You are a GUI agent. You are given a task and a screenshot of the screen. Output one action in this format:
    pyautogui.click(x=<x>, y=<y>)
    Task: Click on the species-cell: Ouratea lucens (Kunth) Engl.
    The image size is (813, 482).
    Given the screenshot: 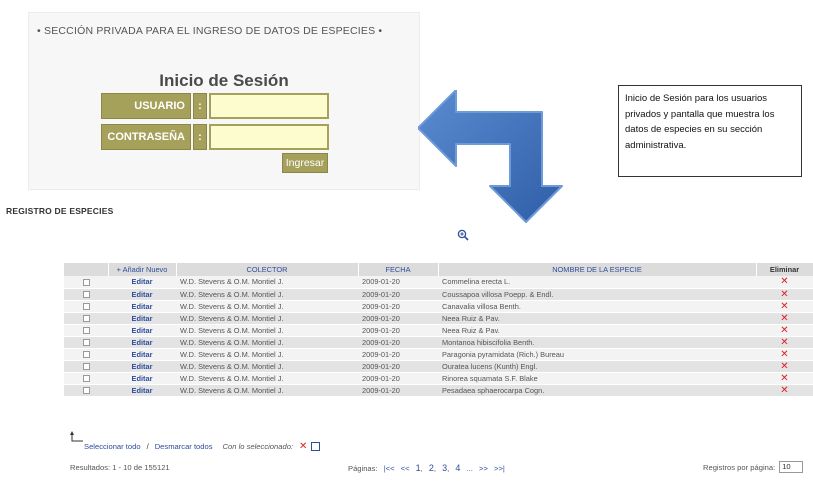 What is the action you would take?
    pyautogui.click(x=597, y=366)
    